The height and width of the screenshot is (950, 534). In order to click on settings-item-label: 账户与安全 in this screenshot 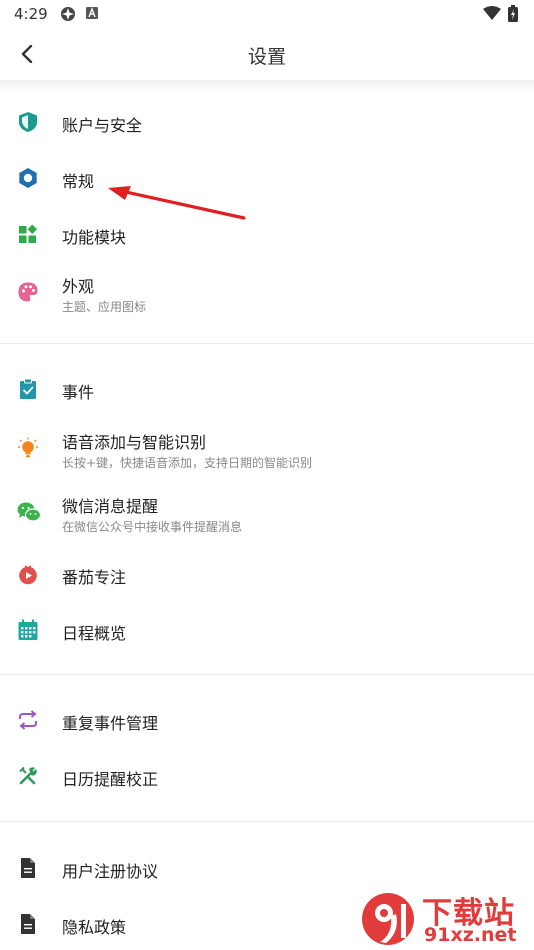, I will do `click(102, 125)`.